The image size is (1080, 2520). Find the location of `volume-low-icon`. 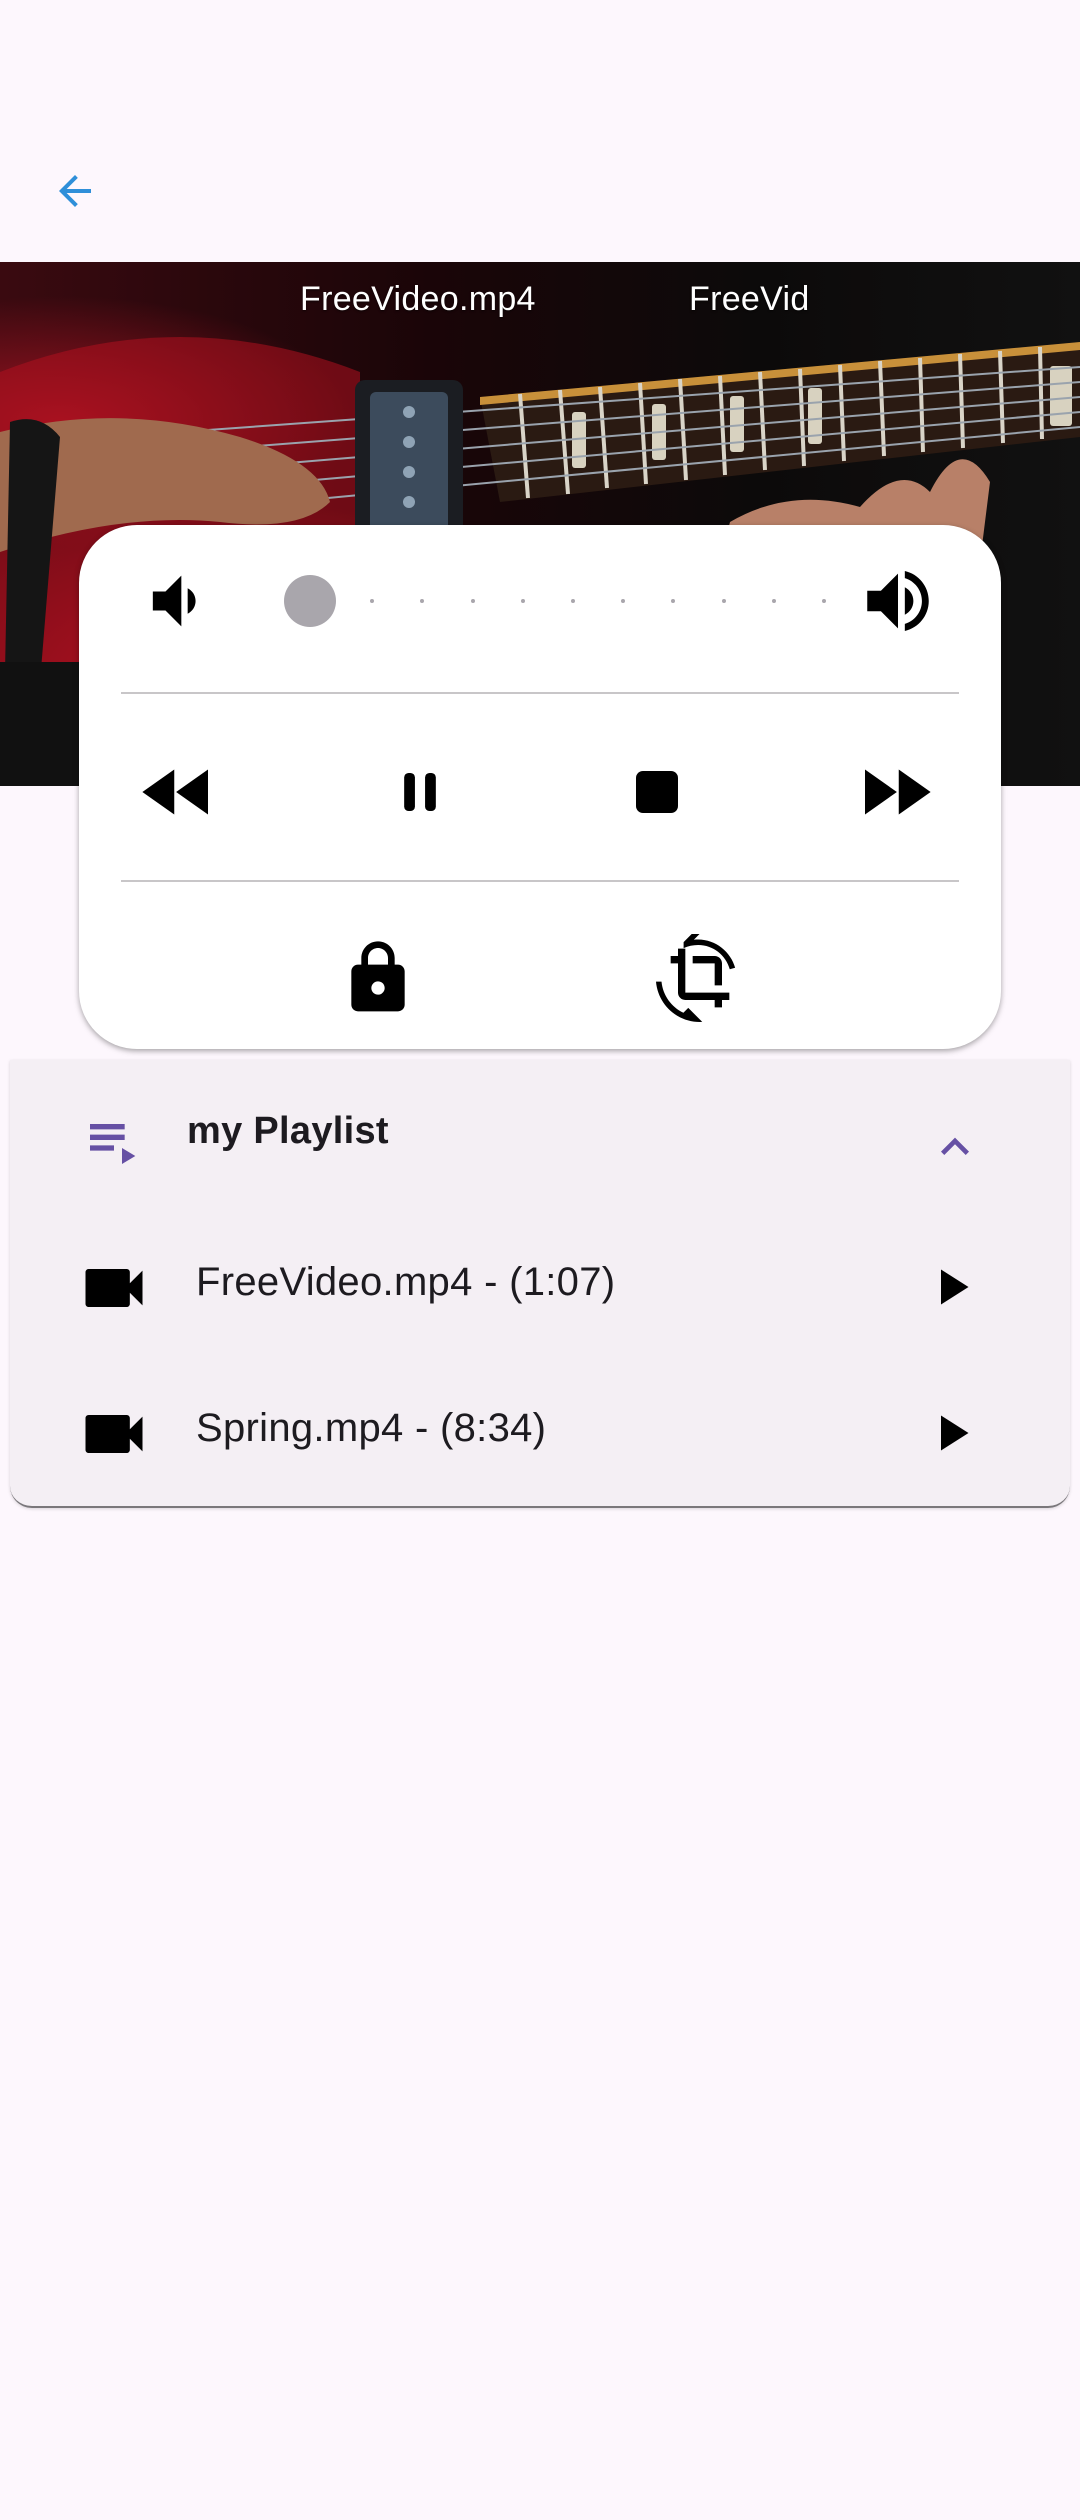

volume-low-icon is located at coordinates (174, 601).